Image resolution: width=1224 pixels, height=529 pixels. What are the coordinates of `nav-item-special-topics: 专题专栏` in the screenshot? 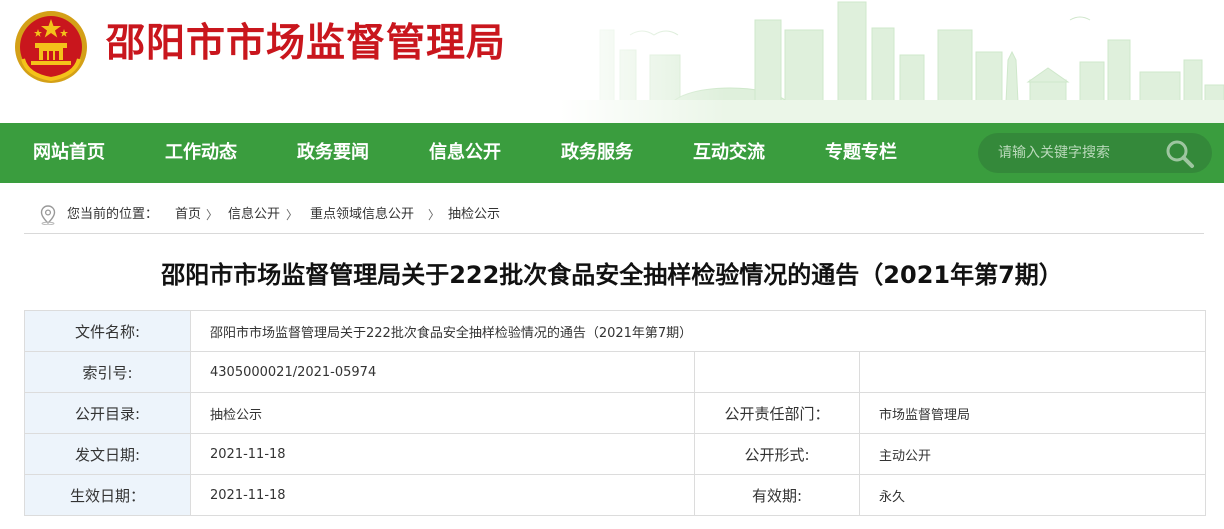 It's located at (861, 153).